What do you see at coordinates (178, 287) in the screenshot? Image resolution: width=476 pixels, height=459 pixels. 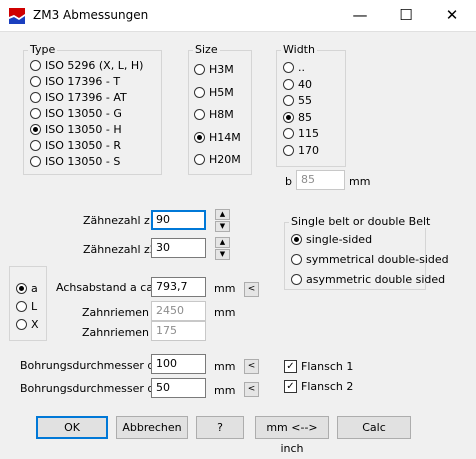 I see `center-distance-field: 793,7` at bounding box center [178, 287].